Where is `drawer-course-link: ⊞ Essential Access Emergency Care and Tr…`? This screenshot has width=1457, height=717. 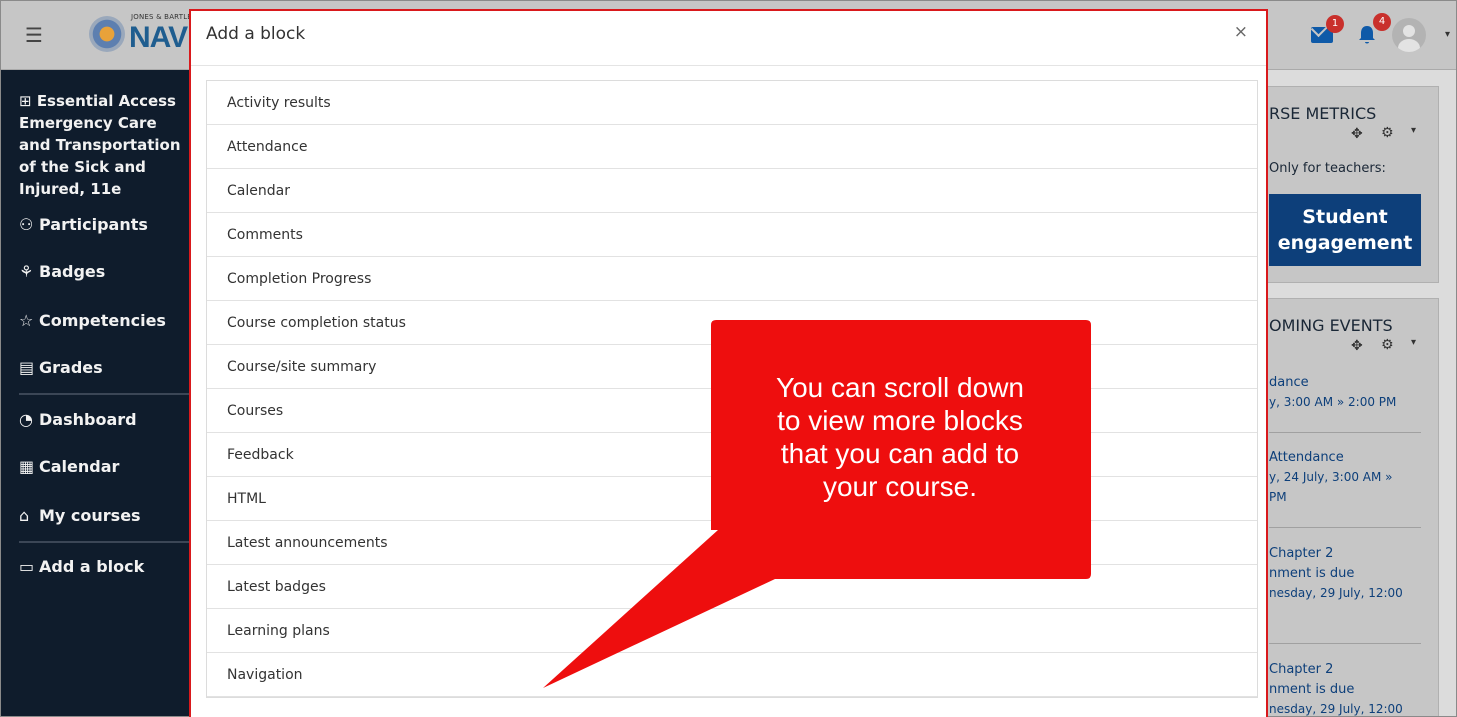
drawer-course-link: ⊞ Essential Access Emergency Care and Tr… is located at coordinates (104, 145).